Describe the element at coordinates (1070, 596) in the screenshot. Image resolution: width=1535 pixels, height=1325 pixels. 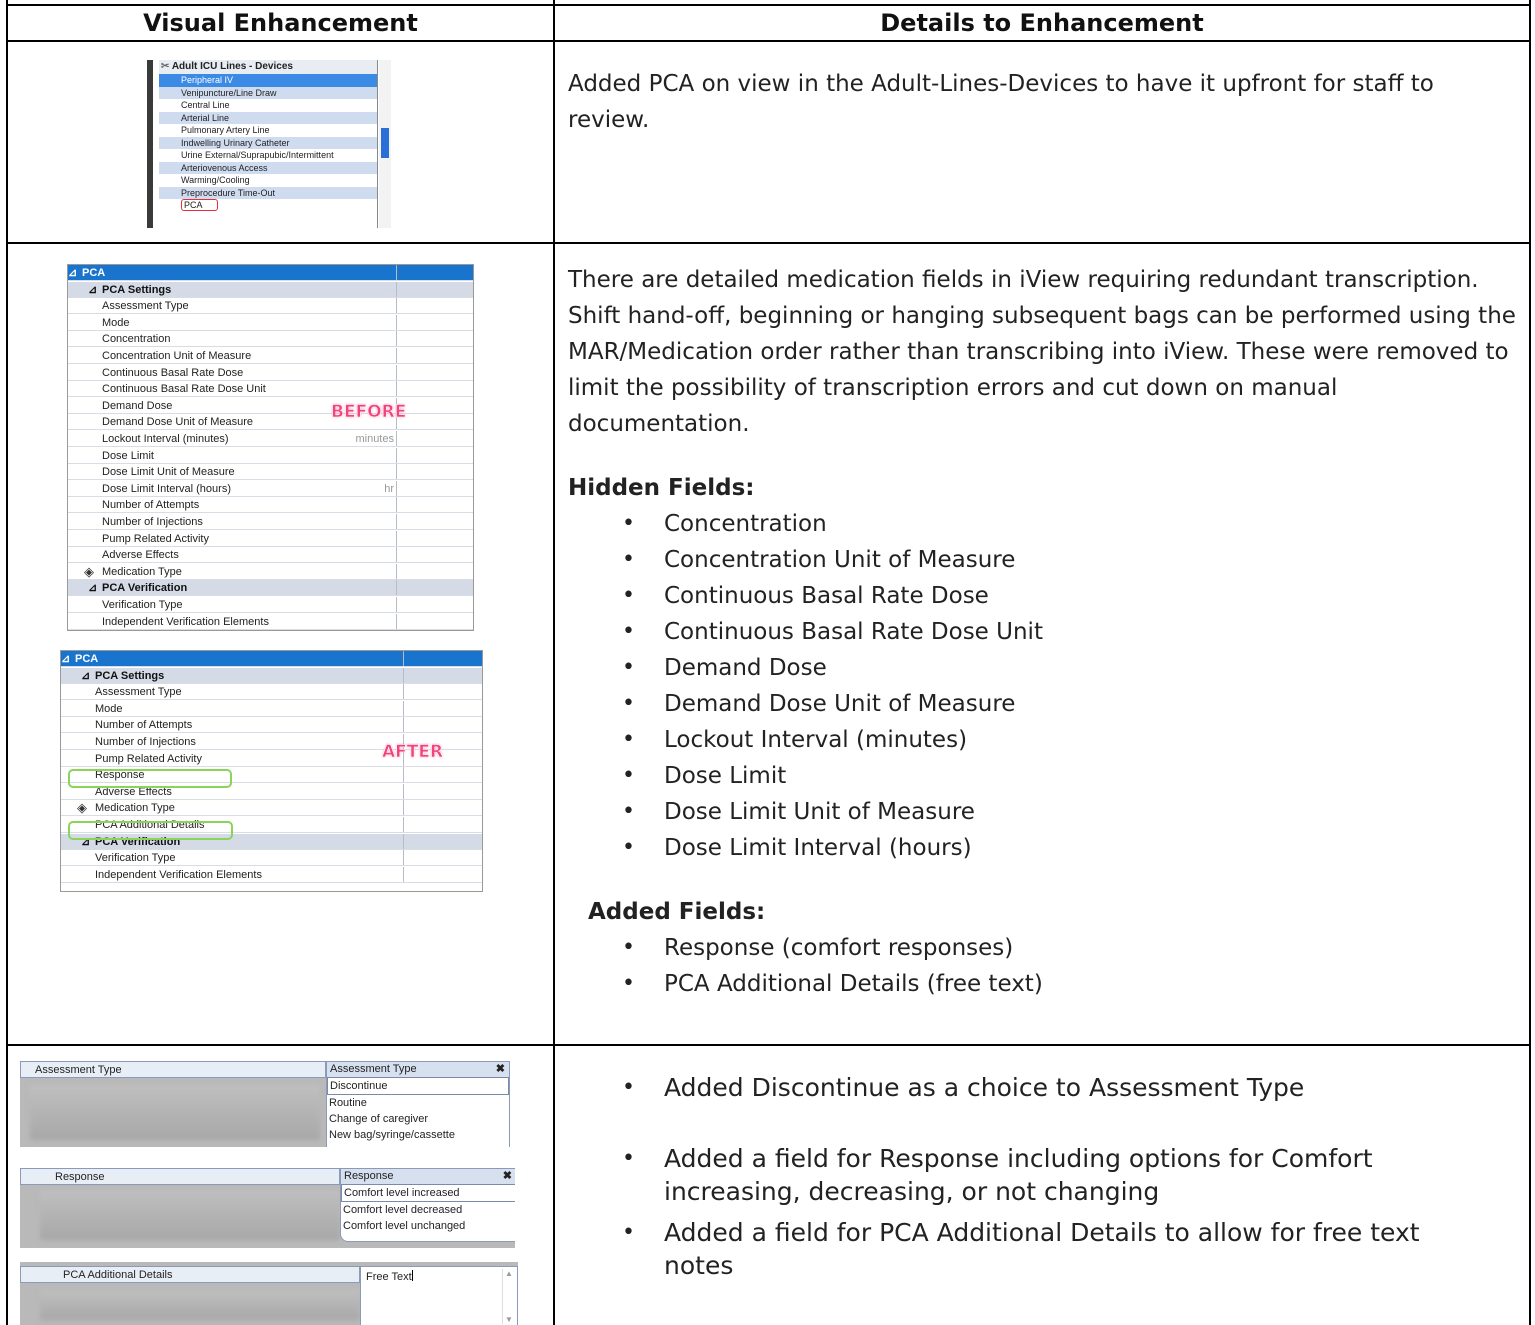
I see `hidden-field-item: Continuous Basal Rate Dose` at that location.